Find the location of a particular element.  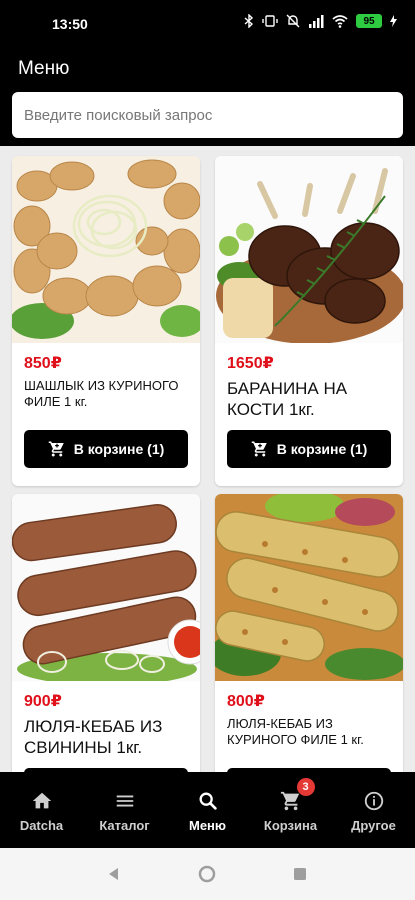

product-card: 800₽ ЛЮЛЯ-КЕБАБ ИЗ КУРИНОГО ФИЛЕ 1 кг. is located at coordinates (309, 633).